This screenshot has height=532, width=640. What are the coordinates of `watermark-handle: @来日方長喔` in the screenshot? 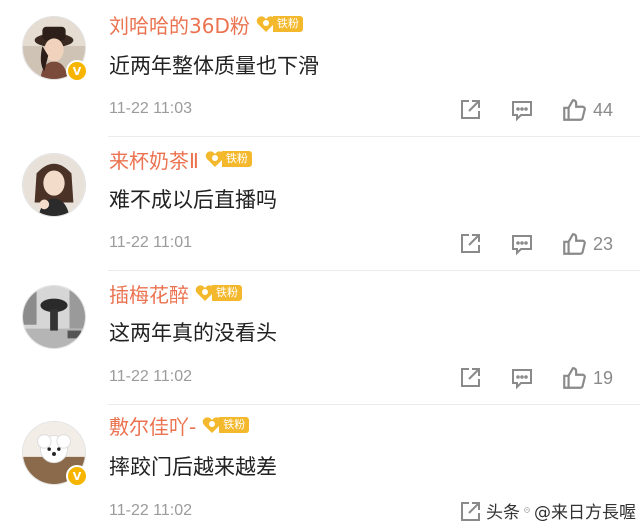 It's located at (585, 512).